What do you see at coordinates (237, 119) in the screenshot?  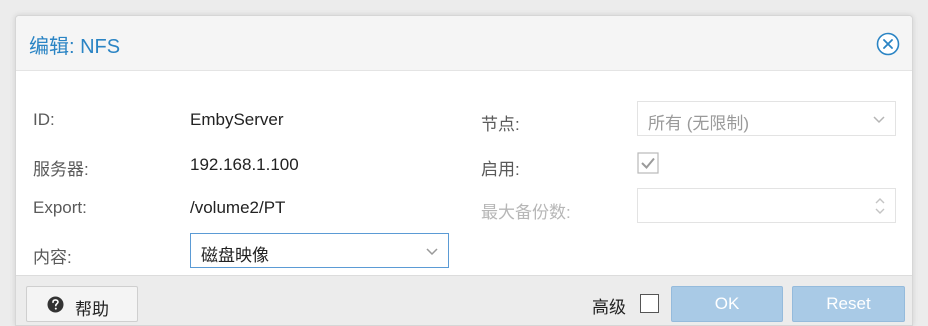 I see `id-value: EmbyServer` at bounding box center [237, 119].